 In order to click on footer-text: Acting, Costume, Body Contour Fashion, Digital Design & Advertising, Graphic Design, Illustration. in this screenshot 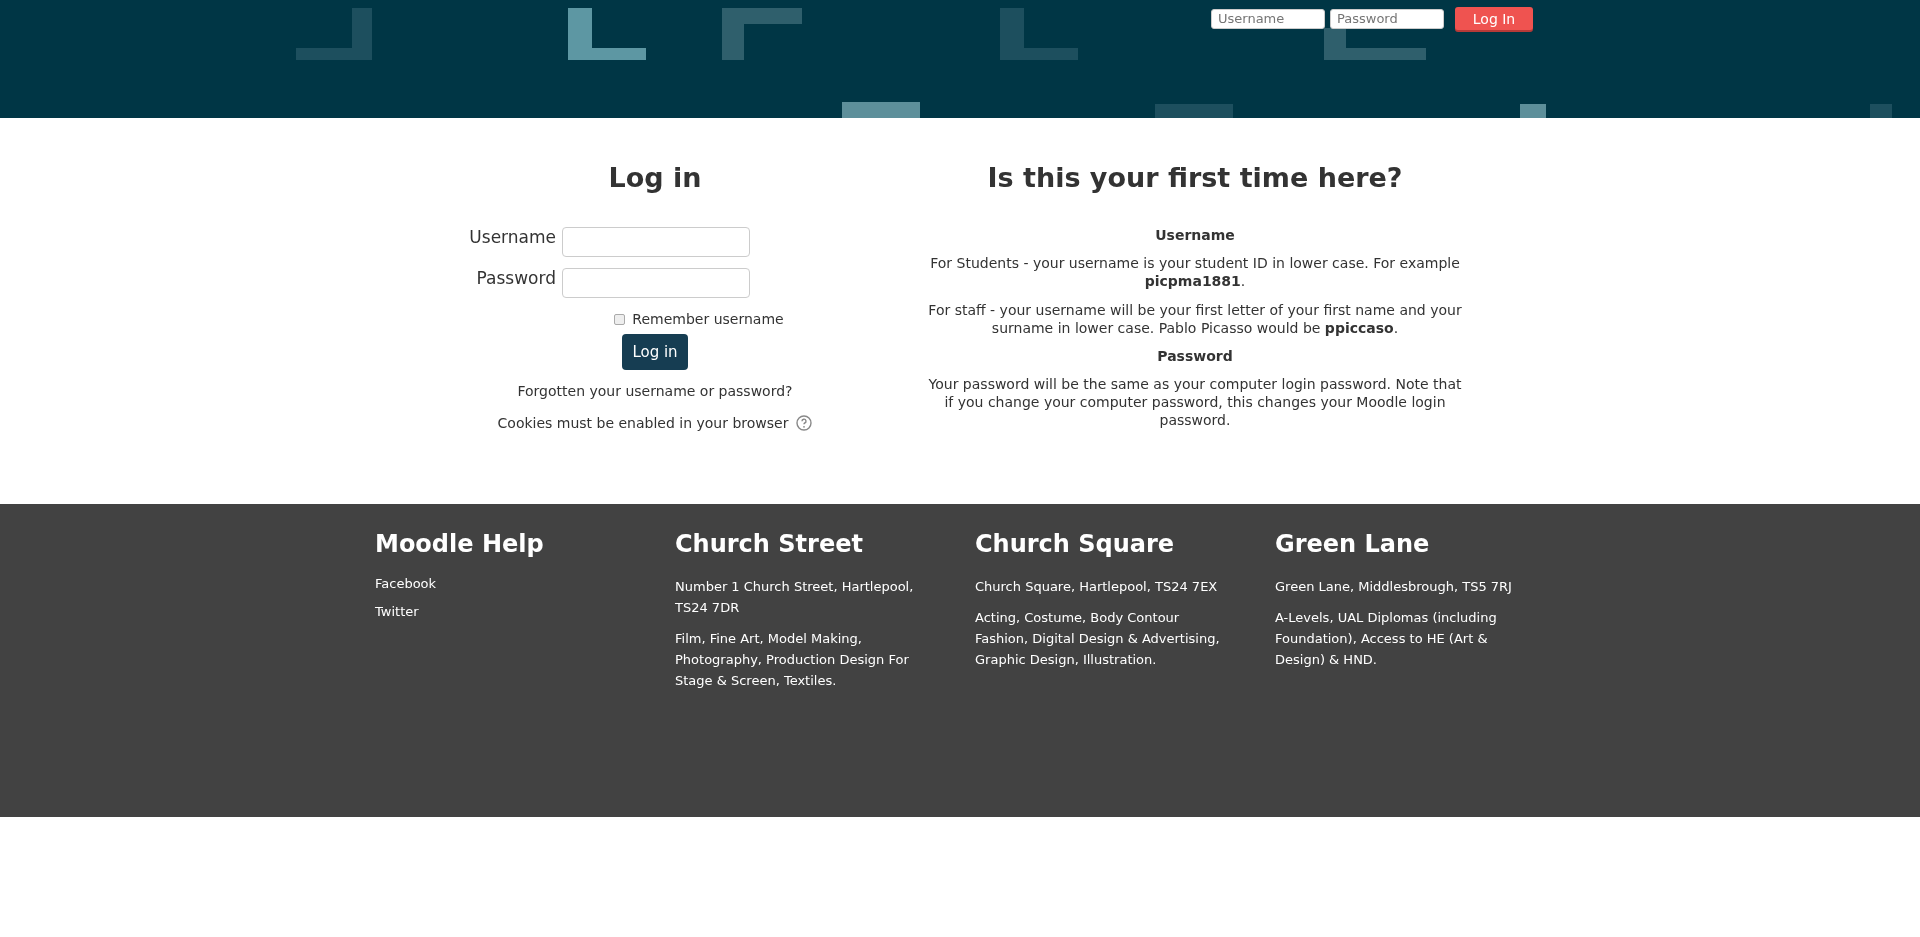, I will do `click(1098, 639)`.